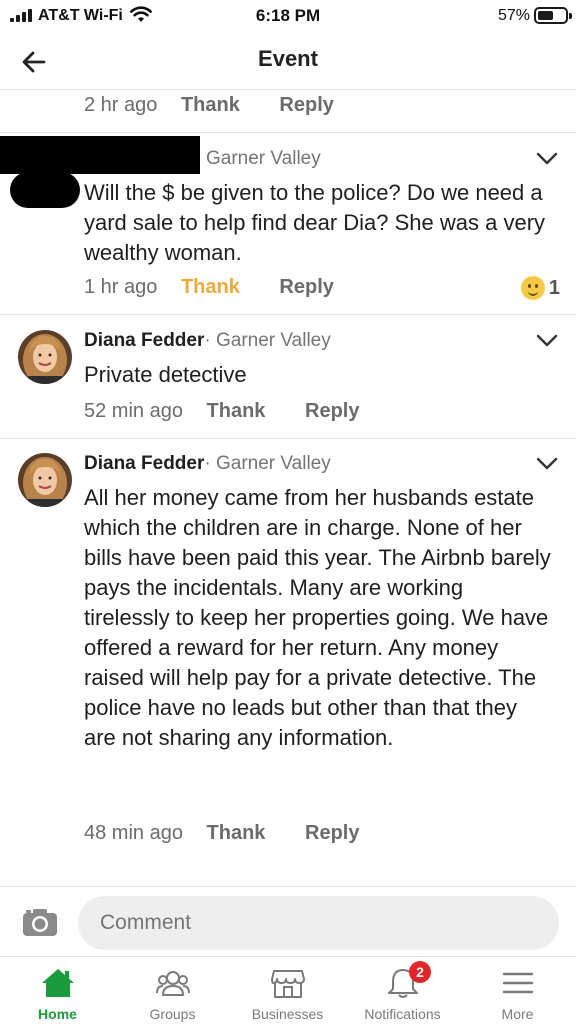 The width and height of the screenshot is (576, 1024). I want to click on navigation-header: Event, so click(288, 62).